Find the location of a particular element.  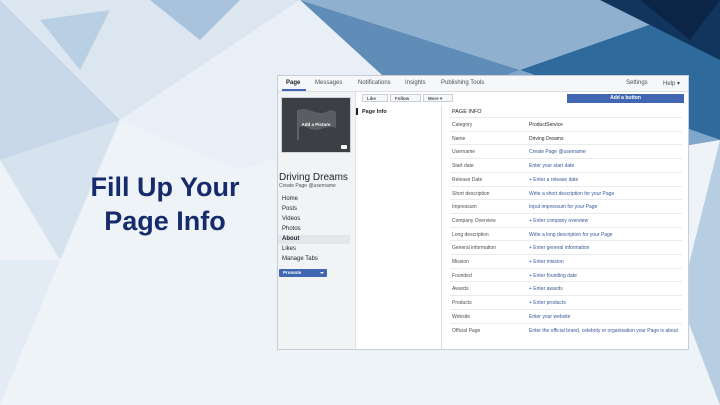

tab-messages: Messages is located at coordinates (328, 83).